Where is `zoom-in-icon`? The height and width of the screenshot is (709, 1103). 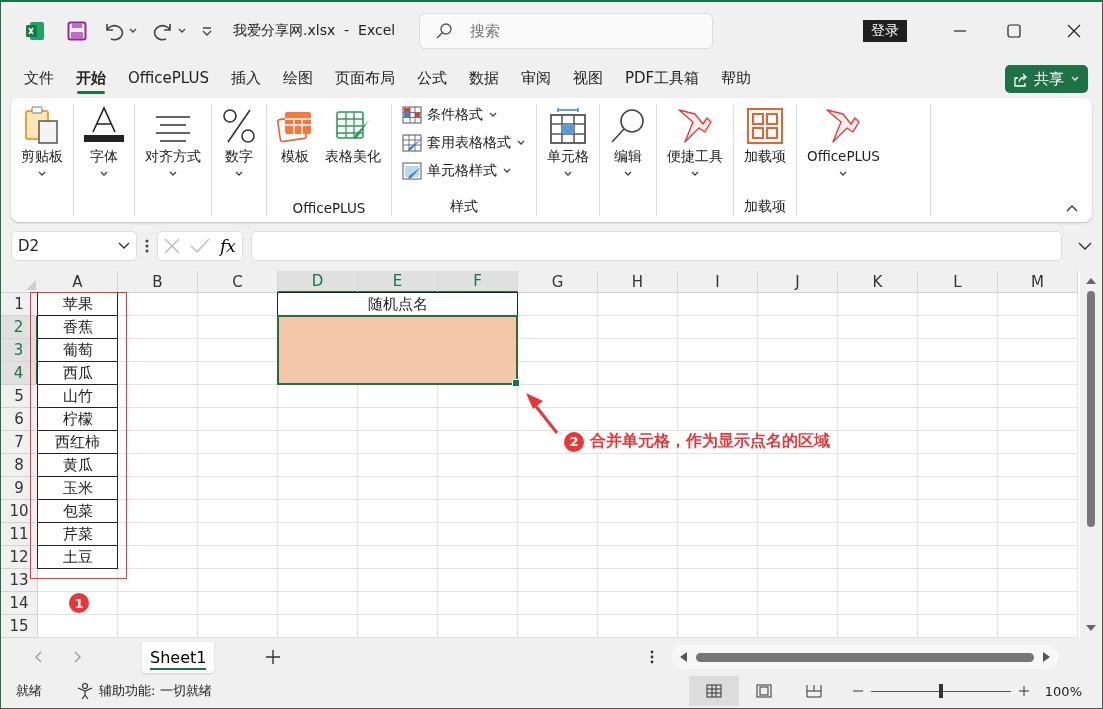
zoom-in-icon is located at coordinates (1023, 691).